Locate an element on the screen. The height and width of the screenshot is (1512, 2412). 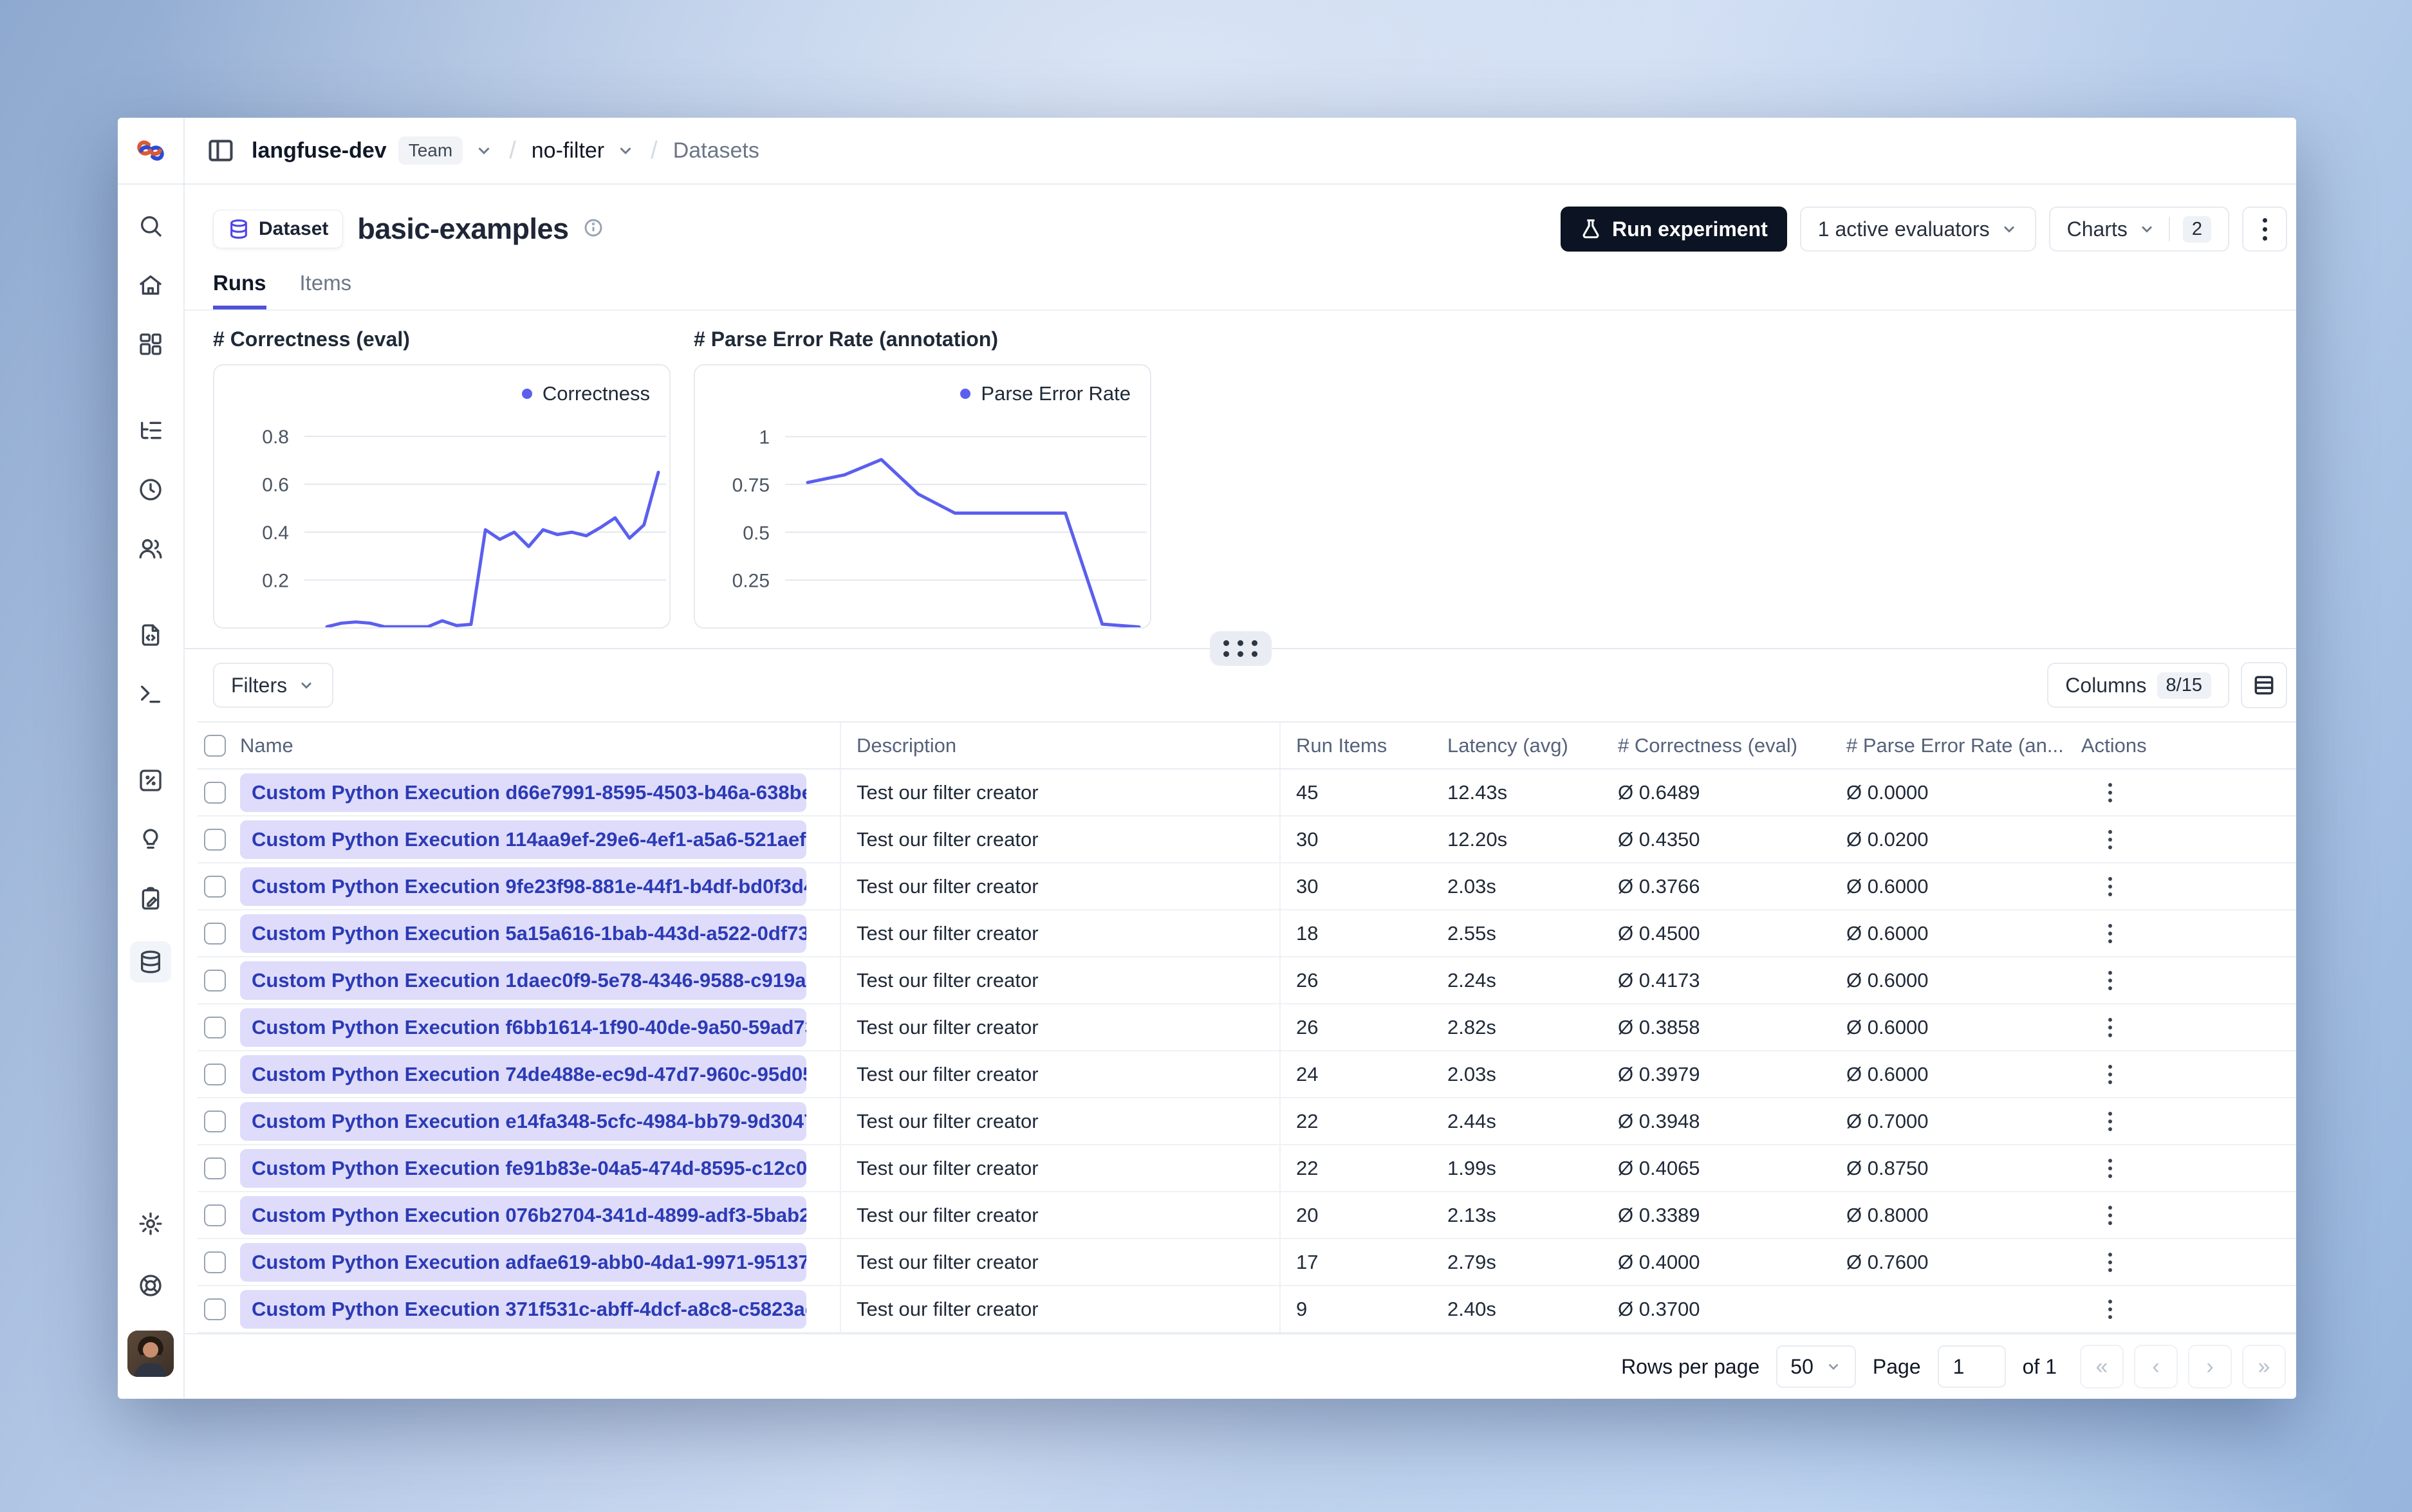
column-header-actions: Actions is located at coordinates (2181, 745).